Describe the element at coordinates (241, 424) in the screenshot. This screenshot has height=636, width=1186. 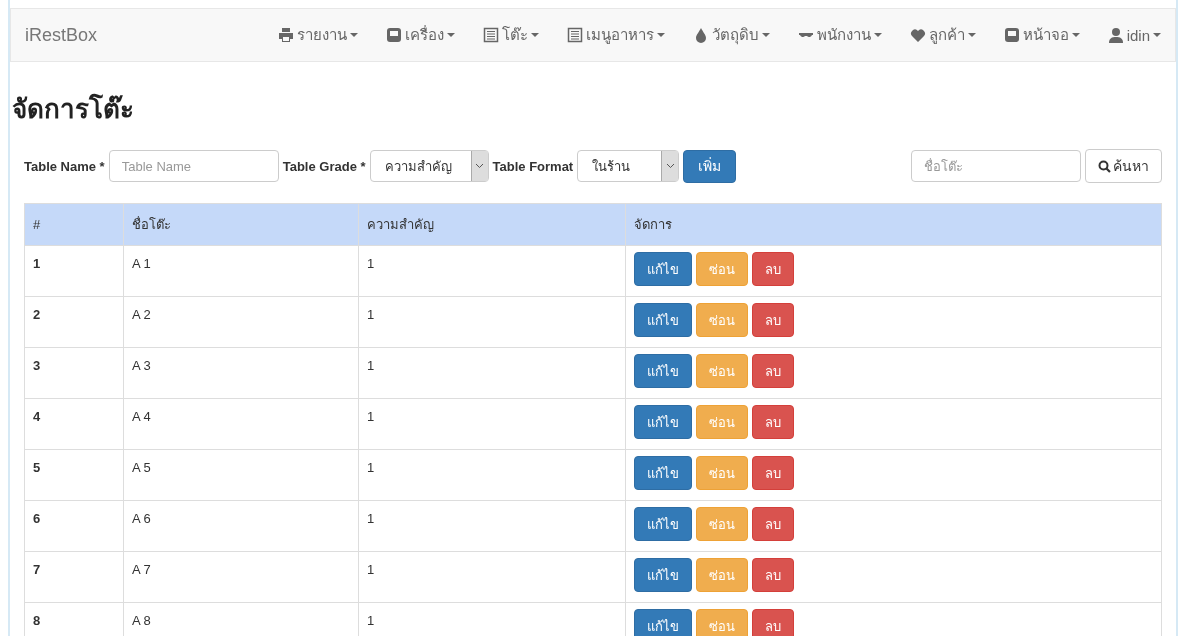
I see `table-cell: A 4` at that location.